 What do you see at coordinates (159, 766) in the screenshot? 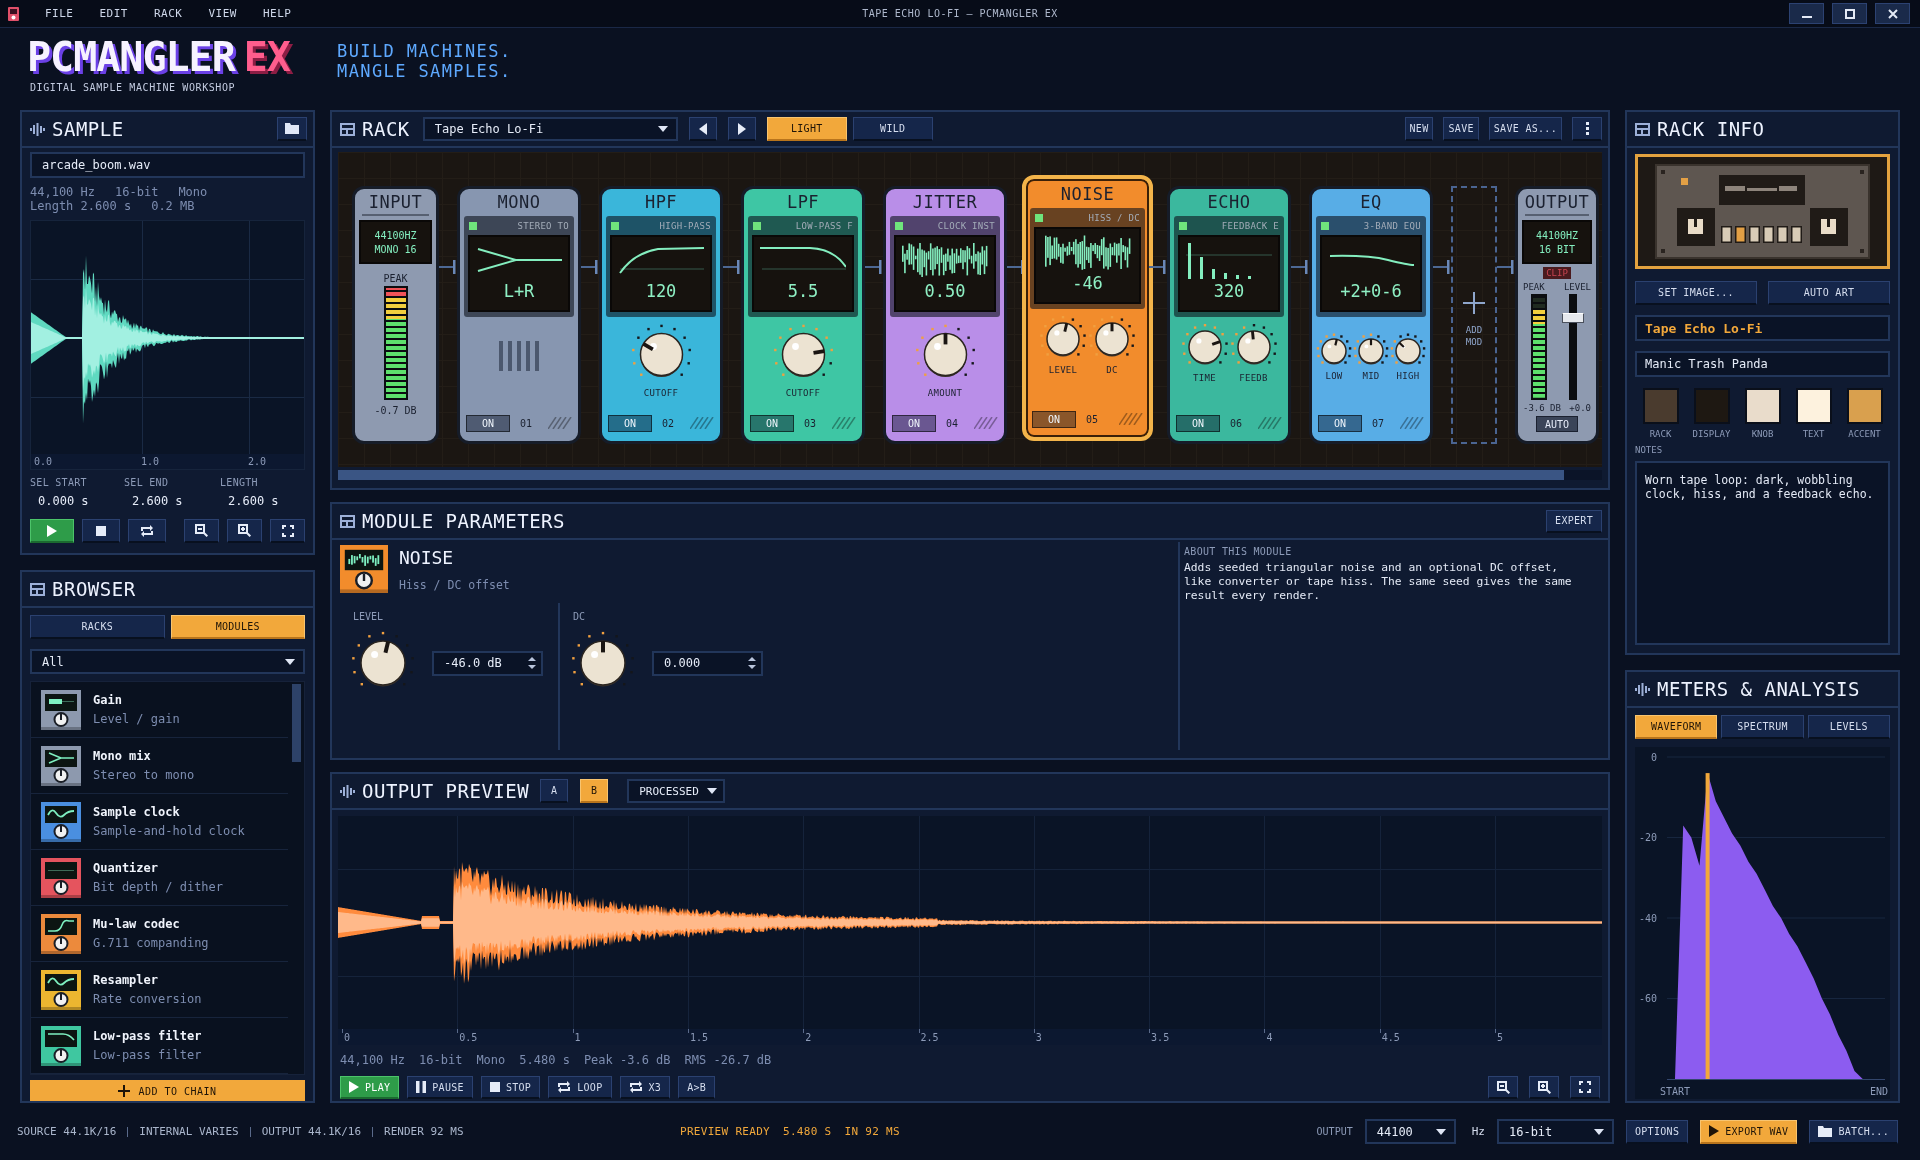
I see `module-list-item: Mono mix Stereo to mono` at bounding box center [159, 766].